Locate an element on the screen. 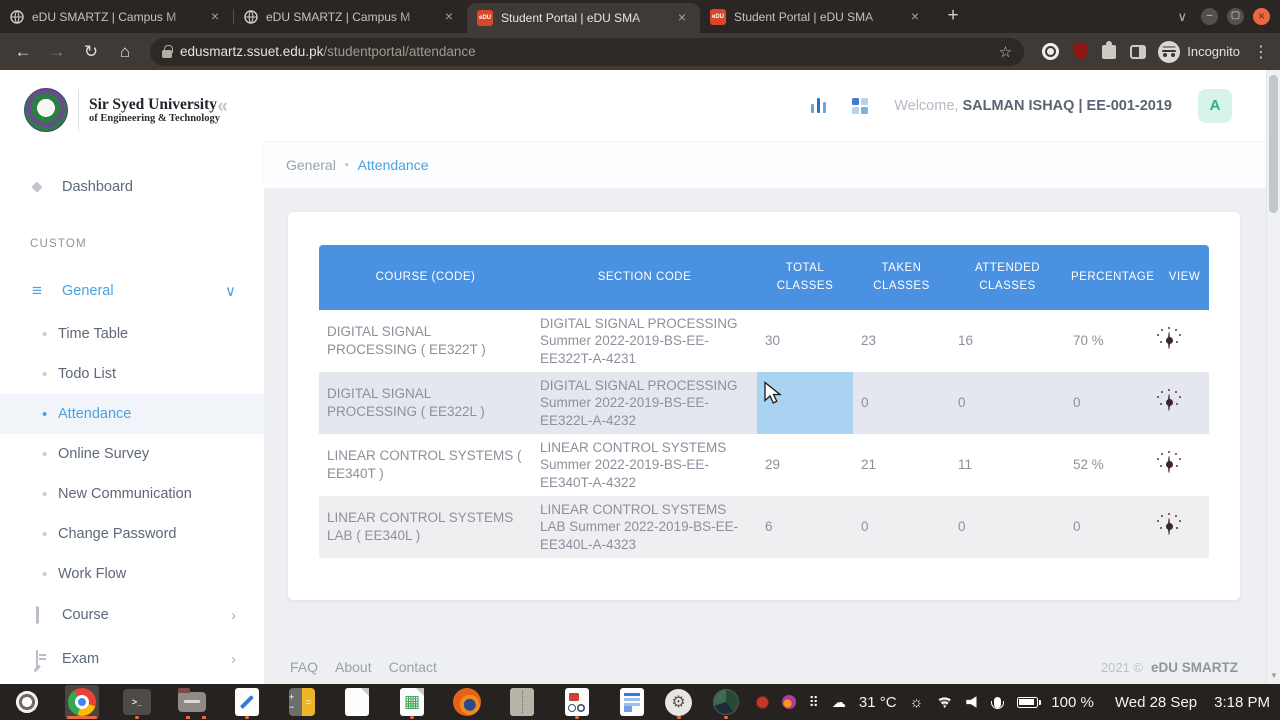 This screenshot has height=720, width=1280. page-scrollbar: ▼ is located at coordinates (1273, 377).